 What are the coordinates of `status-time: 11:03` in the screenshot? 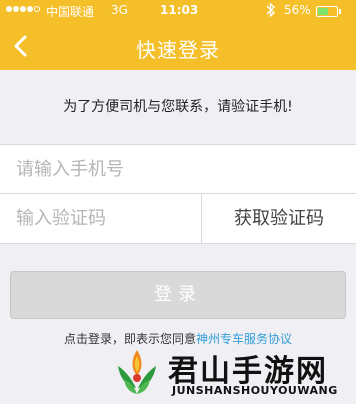 It's located at (179, 10).